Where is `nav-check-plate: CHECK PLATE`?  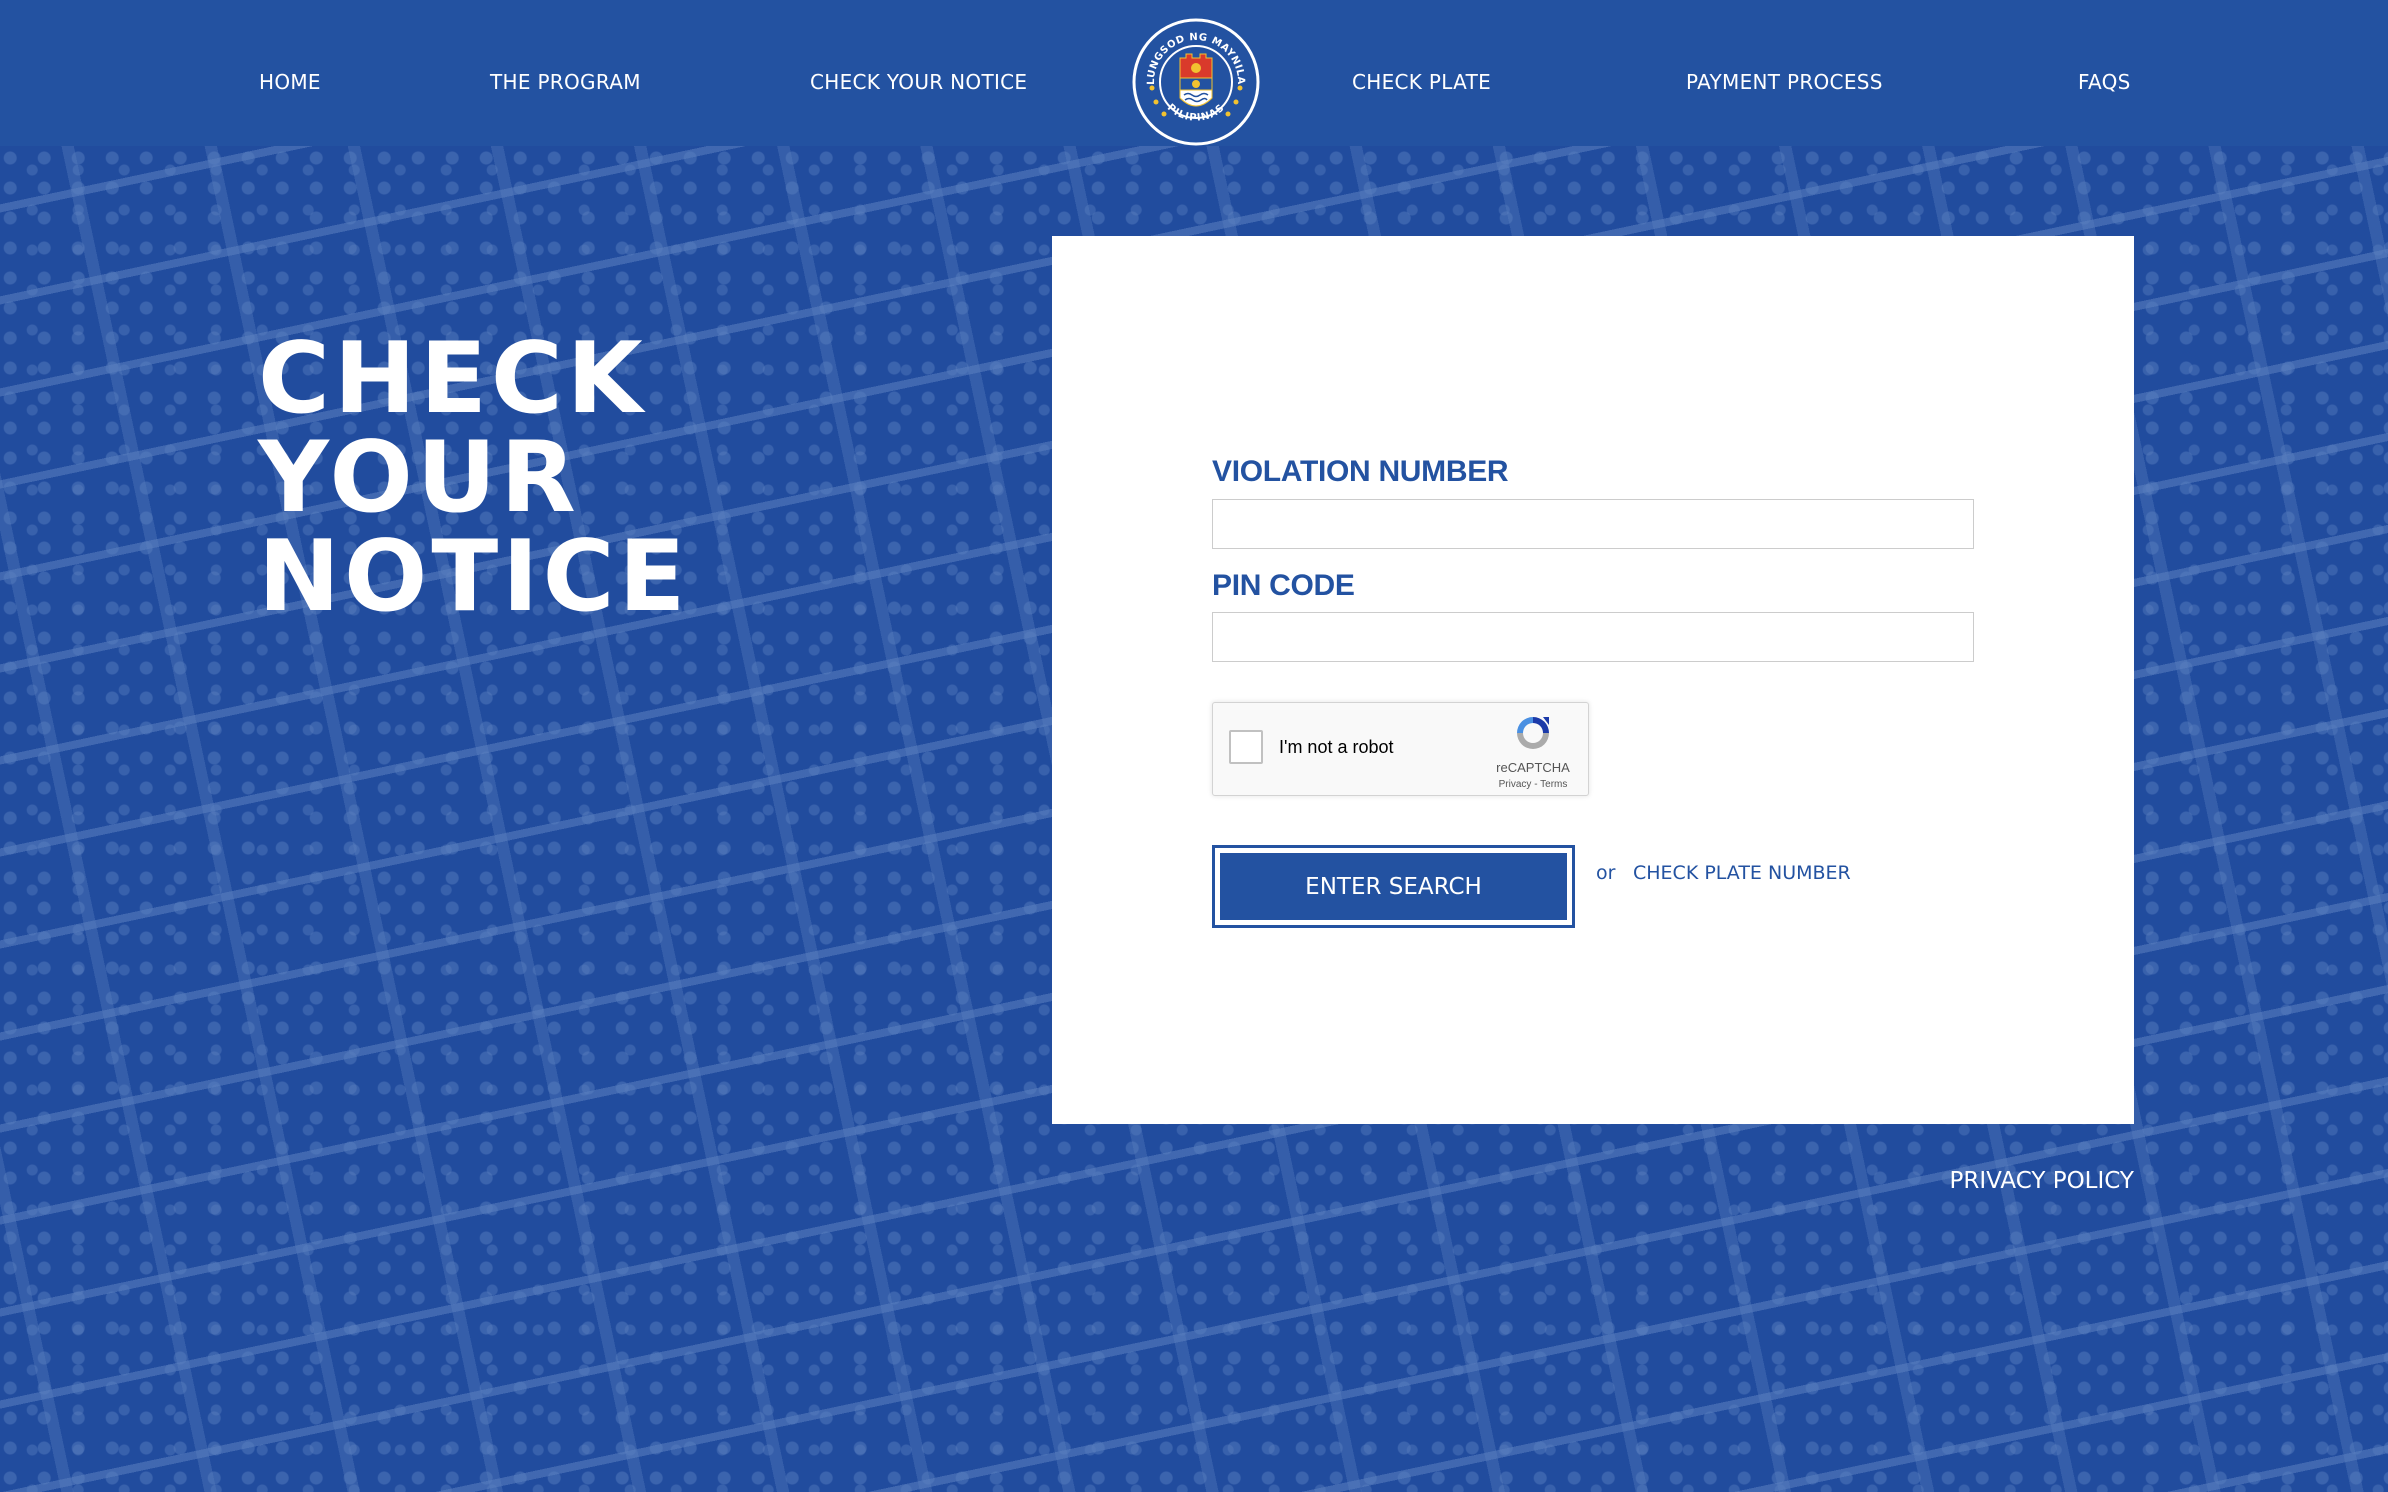 nav-check-plate: CHECK PLATE is located at coordinates (1421, 82).